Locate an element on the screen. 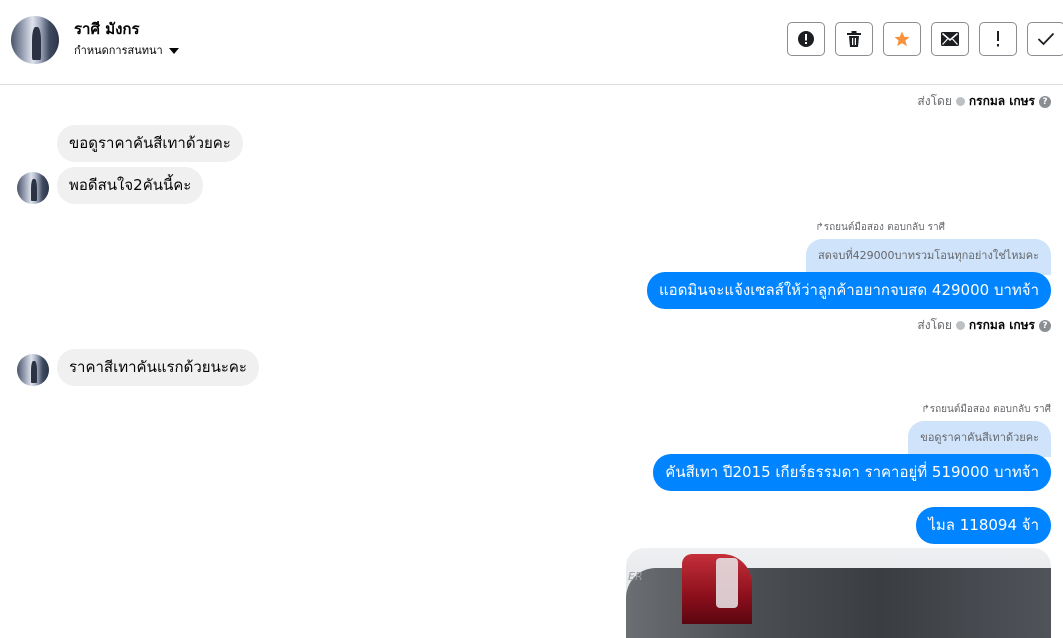 This screenshot has height=638, width=1063. alert-circle-icon is located at coordinates (806, 39).